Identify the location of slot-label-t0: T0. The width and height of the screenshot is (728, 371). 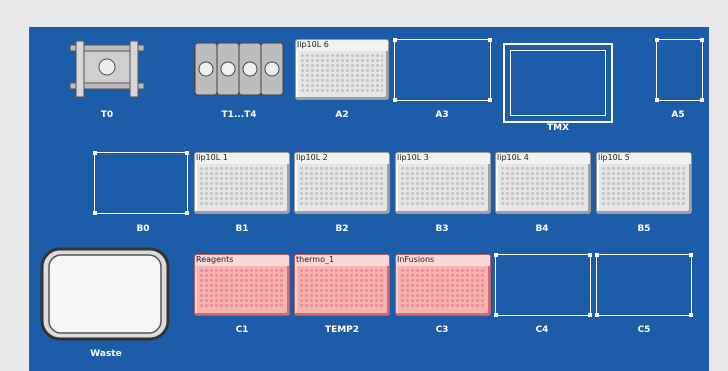
(107, 115).